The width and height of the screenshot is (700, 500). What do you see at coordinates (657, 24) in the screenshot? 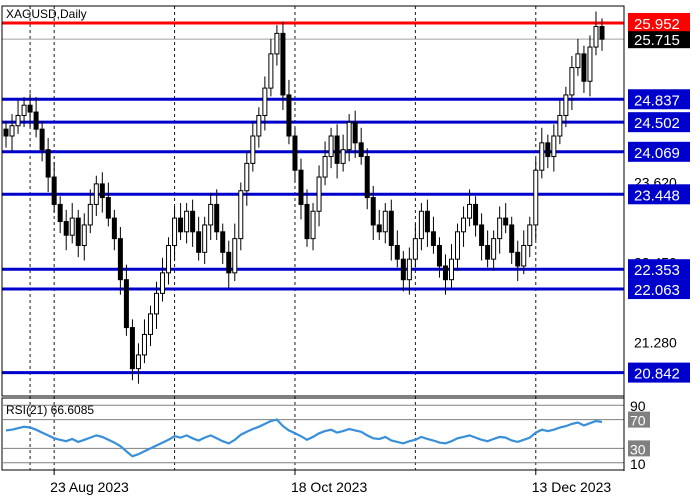
I see `level-label: 25.952` at bounding box center [657, 24].